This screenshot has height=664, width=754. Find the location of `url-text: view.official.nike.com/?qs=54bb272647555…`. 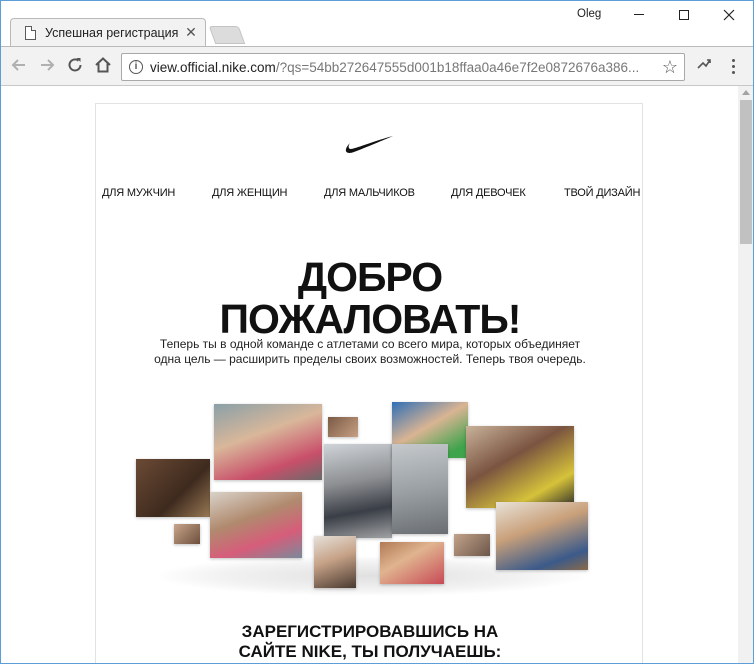

url-text: view.official.nike.com/?qs=54bb272647555… is located at coordinates (400, 67).